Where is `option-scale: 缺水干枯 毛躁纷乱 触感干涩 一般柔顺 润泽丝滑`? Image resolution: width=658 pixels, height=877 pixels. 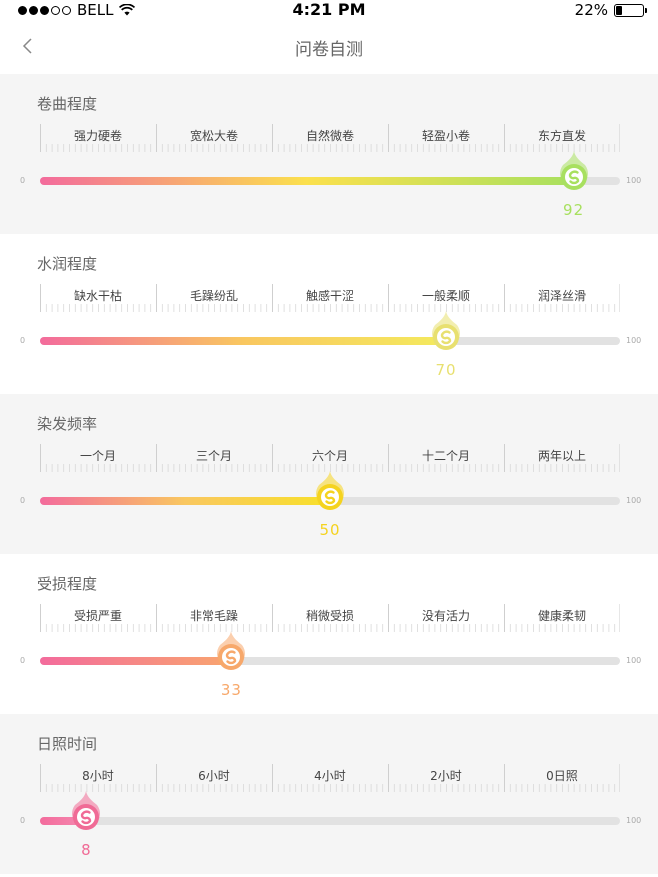
option-scale: 缺水干枯 毛躁纷乱 触感干涩 一般柔顺 润泽丝滑 is located at coordinates (330, 301).